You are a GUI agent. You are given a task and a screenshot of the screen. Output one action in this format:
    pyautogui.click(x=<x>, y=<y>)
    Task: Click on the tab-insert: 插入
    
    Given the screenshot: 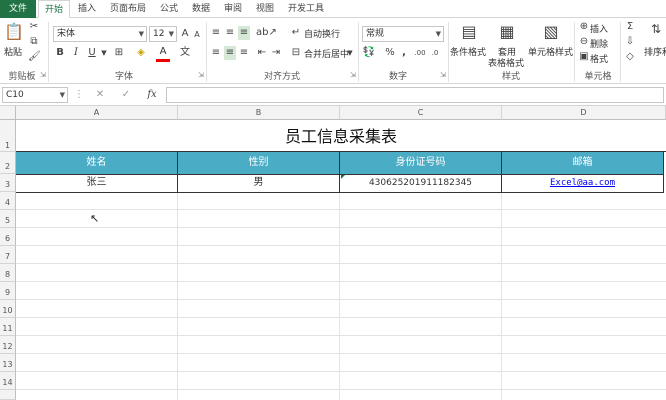 What is the action you would take?
    pyautogui.click(x=87, y=9)
    